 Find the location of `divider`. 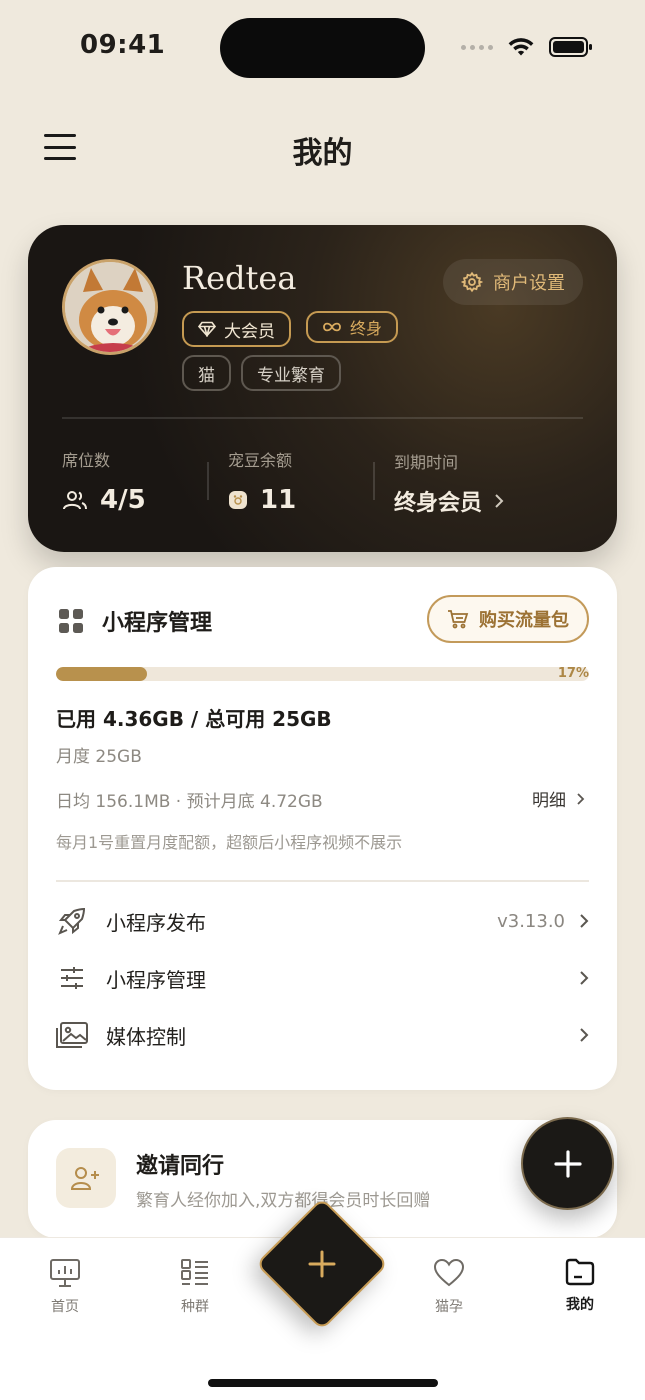

divider is located at coordinates (322, 881).